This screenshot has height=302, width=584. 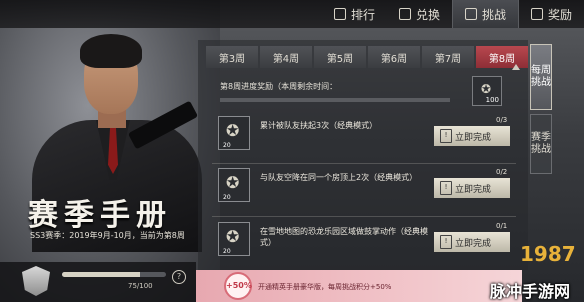 What do you see at coordinates (238, 286) in the screenshot?
I see `promo-badge: +50%` at bounding box center [238, 286].